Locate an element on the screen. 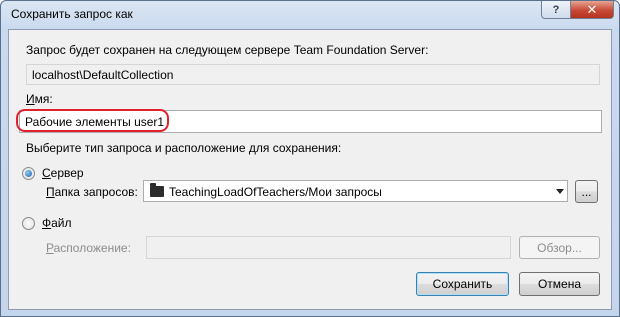  chevron-down-icon is located at coordinates (560, 191).